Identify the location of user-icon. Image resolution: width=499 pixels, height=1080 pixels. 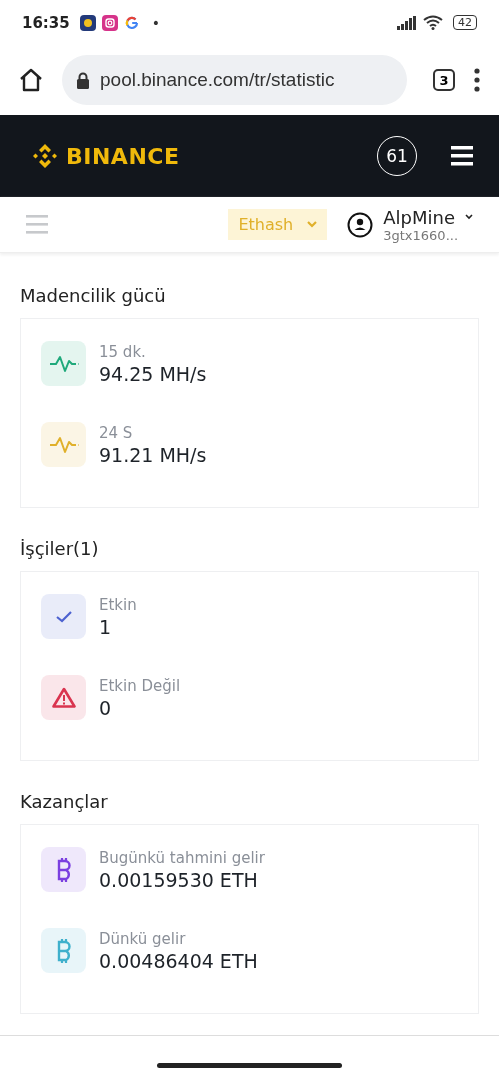
(360, 224).